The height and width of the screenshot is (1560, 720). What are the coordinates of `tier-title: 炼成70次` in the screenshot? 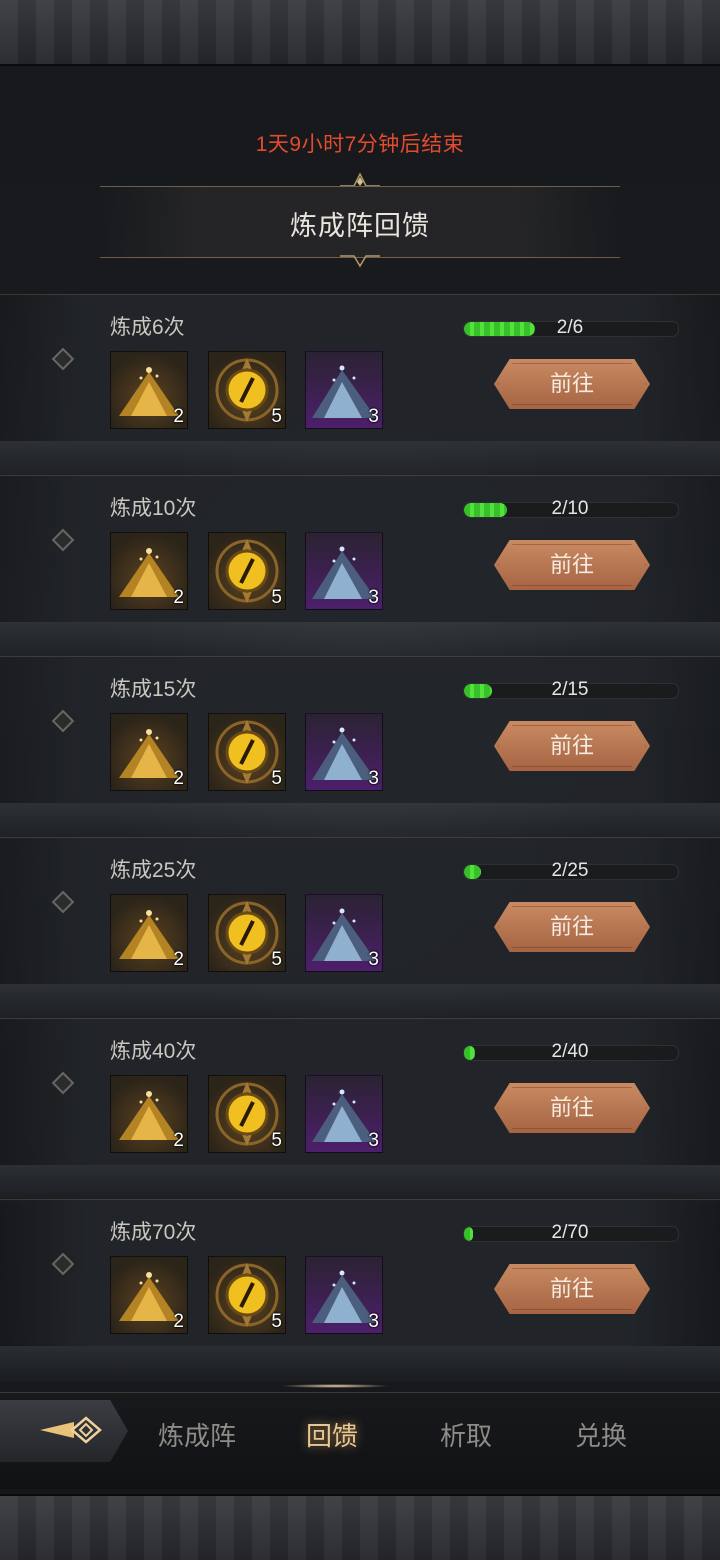 It's located at (153, 1232).